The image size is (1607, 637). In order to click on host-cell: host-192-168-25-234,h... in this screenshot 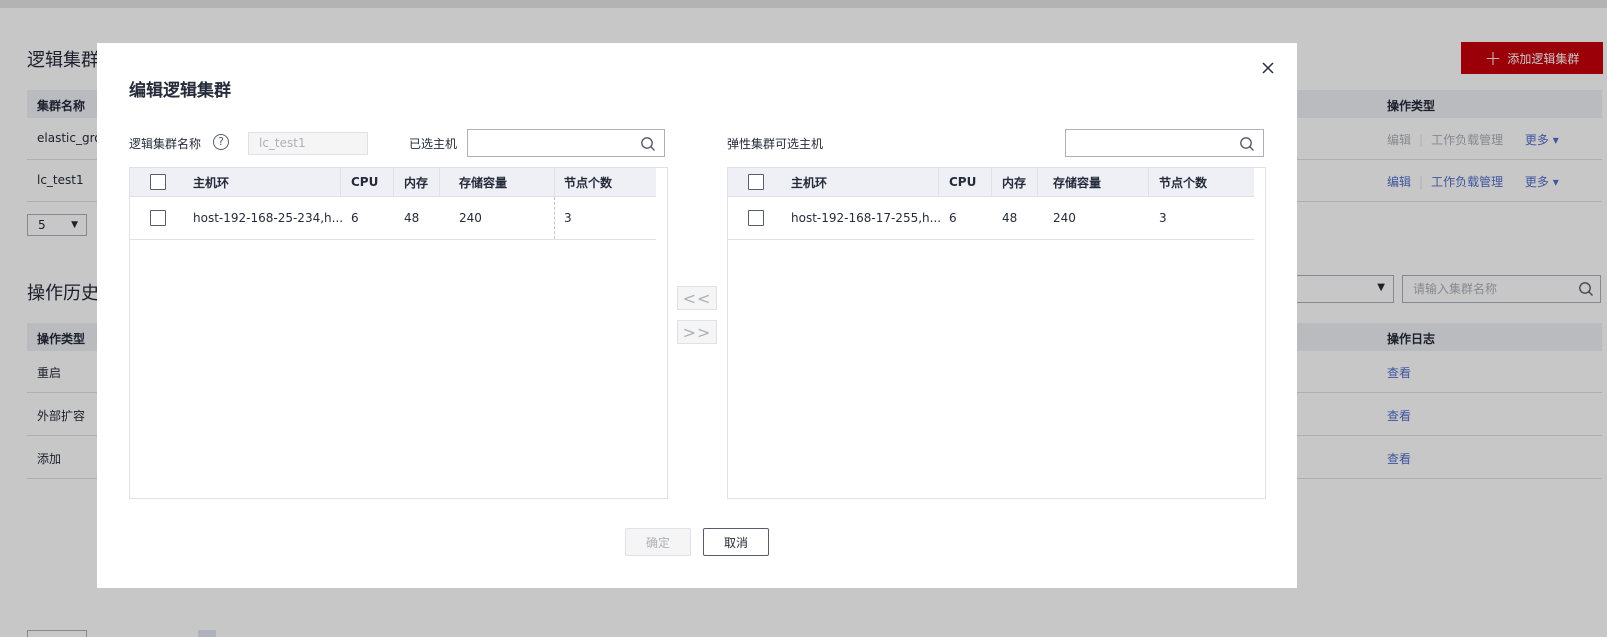, I will do `click(268, 218)`.